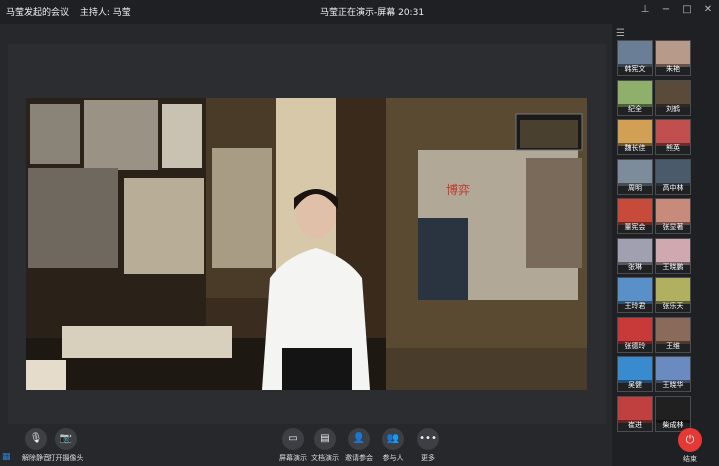 This screenshot has width=719, height=466. I want to click on camera-button: 📷 打开摄像头, so click(66, 445).